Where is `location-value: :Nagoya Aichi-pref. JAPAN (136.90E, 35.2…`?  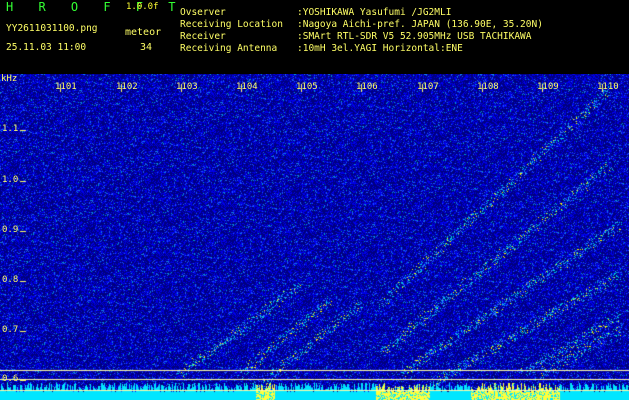
location-value: :Nagoya Aichi-pref. JAPAN (136.90E, 35.2… is located at coordinates (420, 24).